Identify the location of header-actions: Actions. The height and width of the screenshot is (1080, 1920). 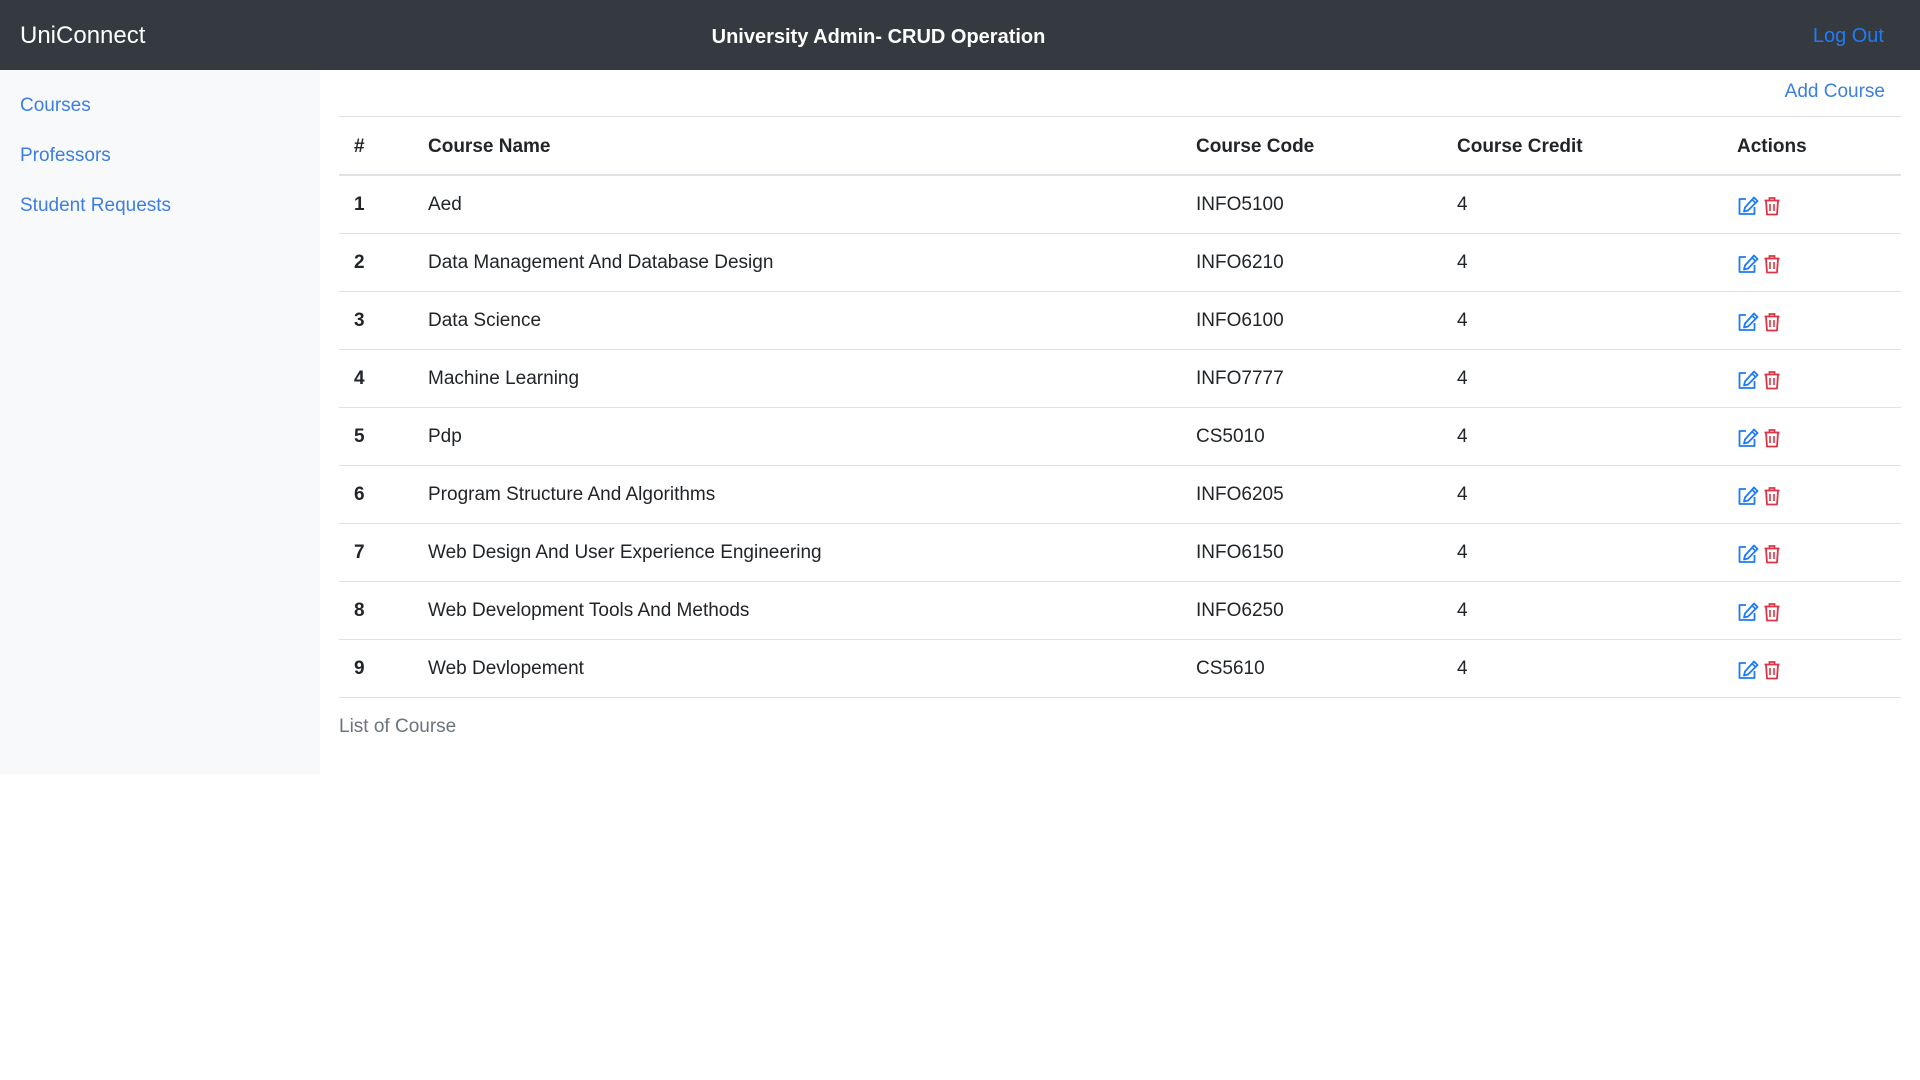
(1772, 146).